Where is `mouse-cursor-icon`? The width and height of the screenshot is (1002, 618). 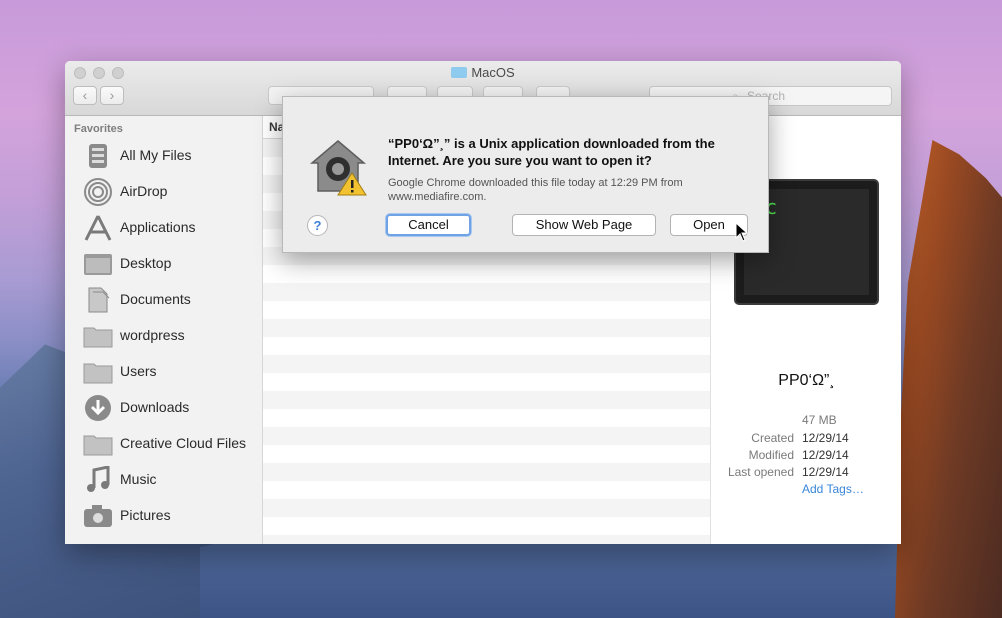
mouse-cursor-icon is located at coordinates (742, 232).